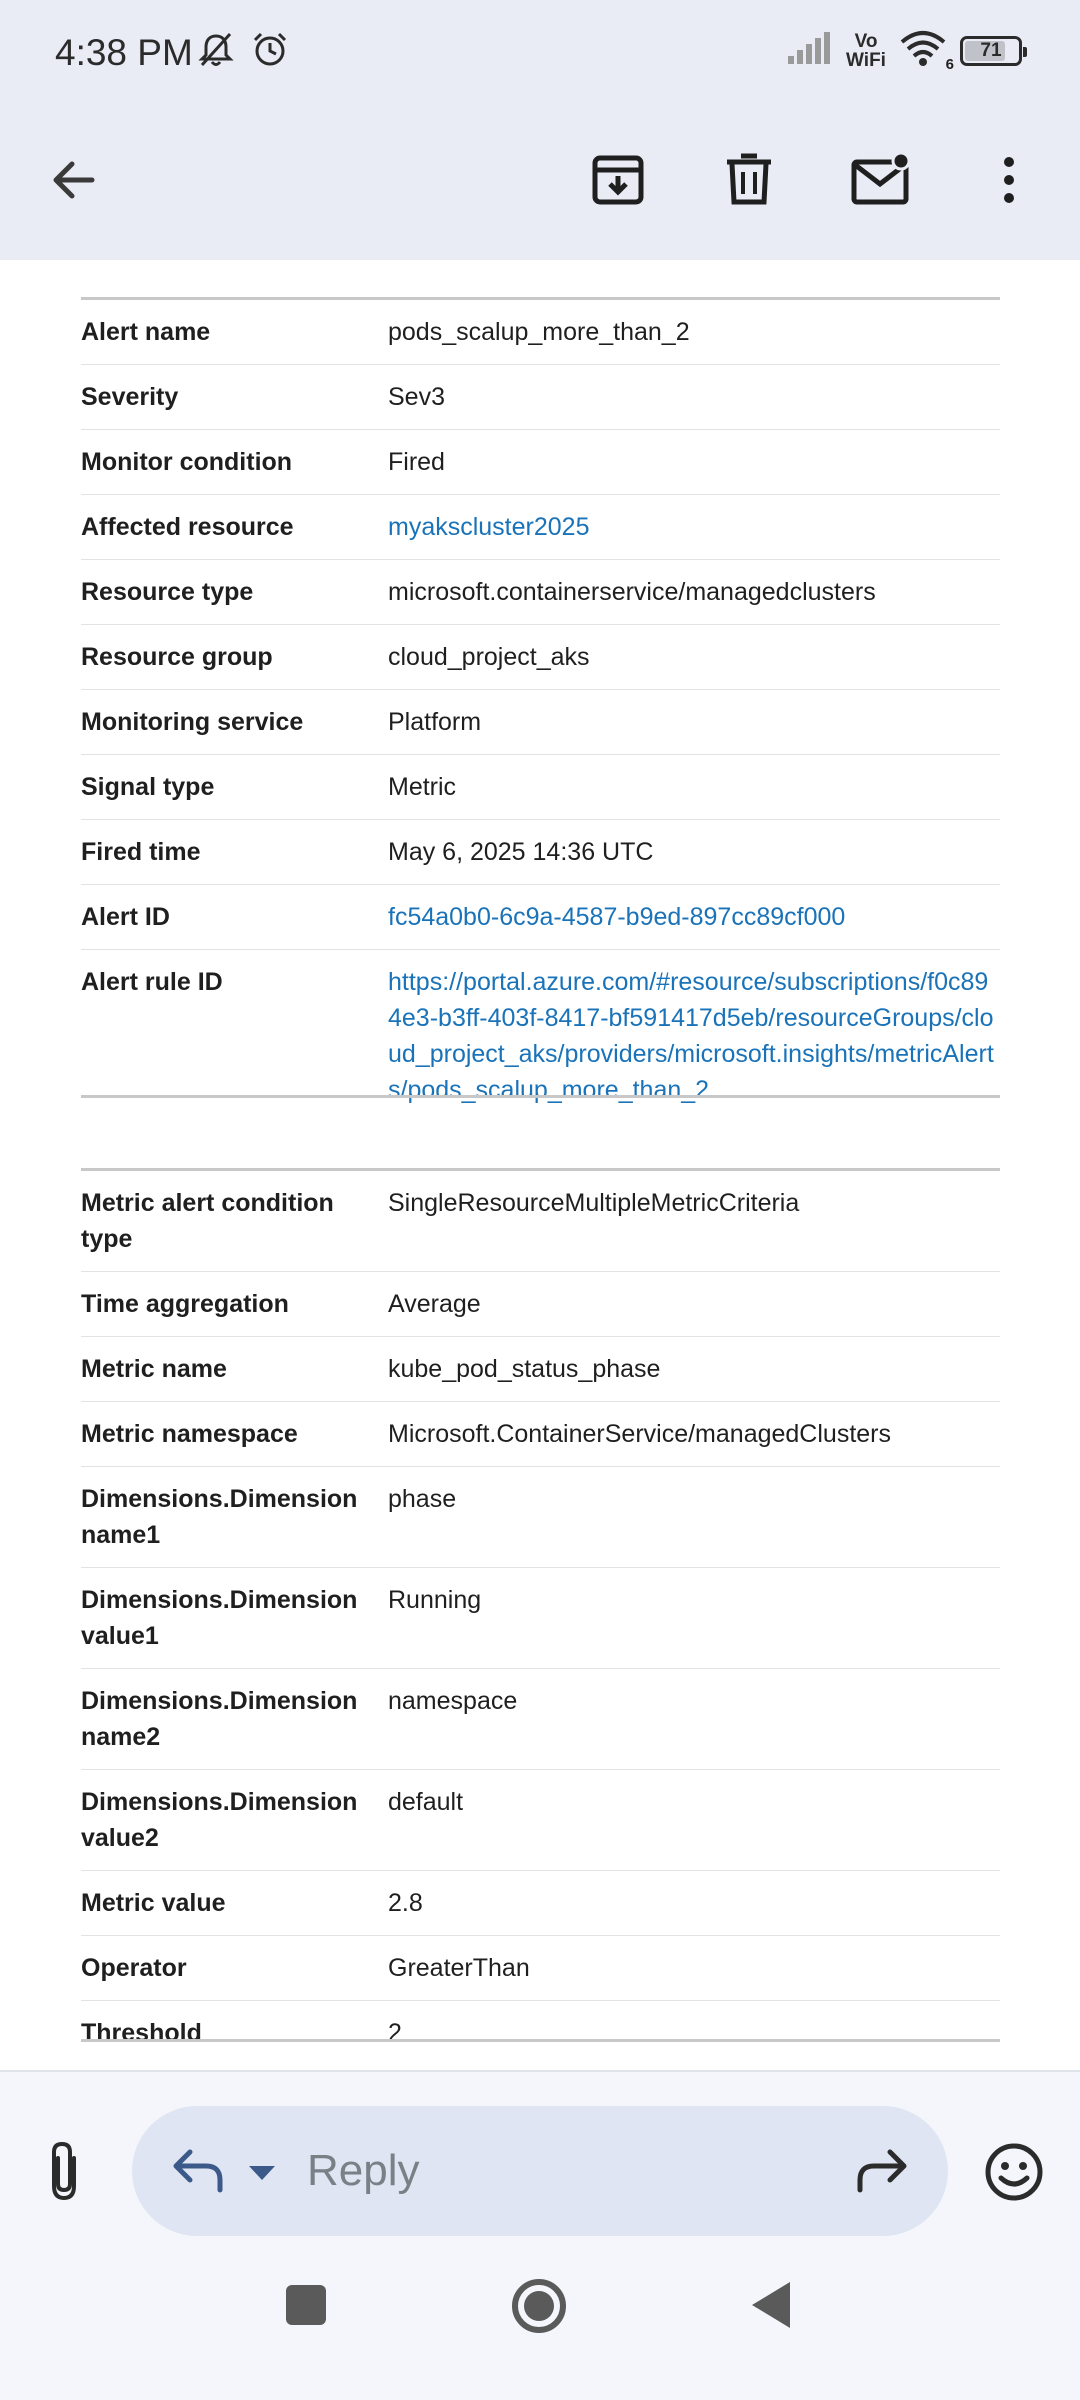 The image size is (1080, 2400). What do you see at coordinates (772, 2307) in the screenshot?
I see `back-triangle-icon` at bounding box center [772, 2307].